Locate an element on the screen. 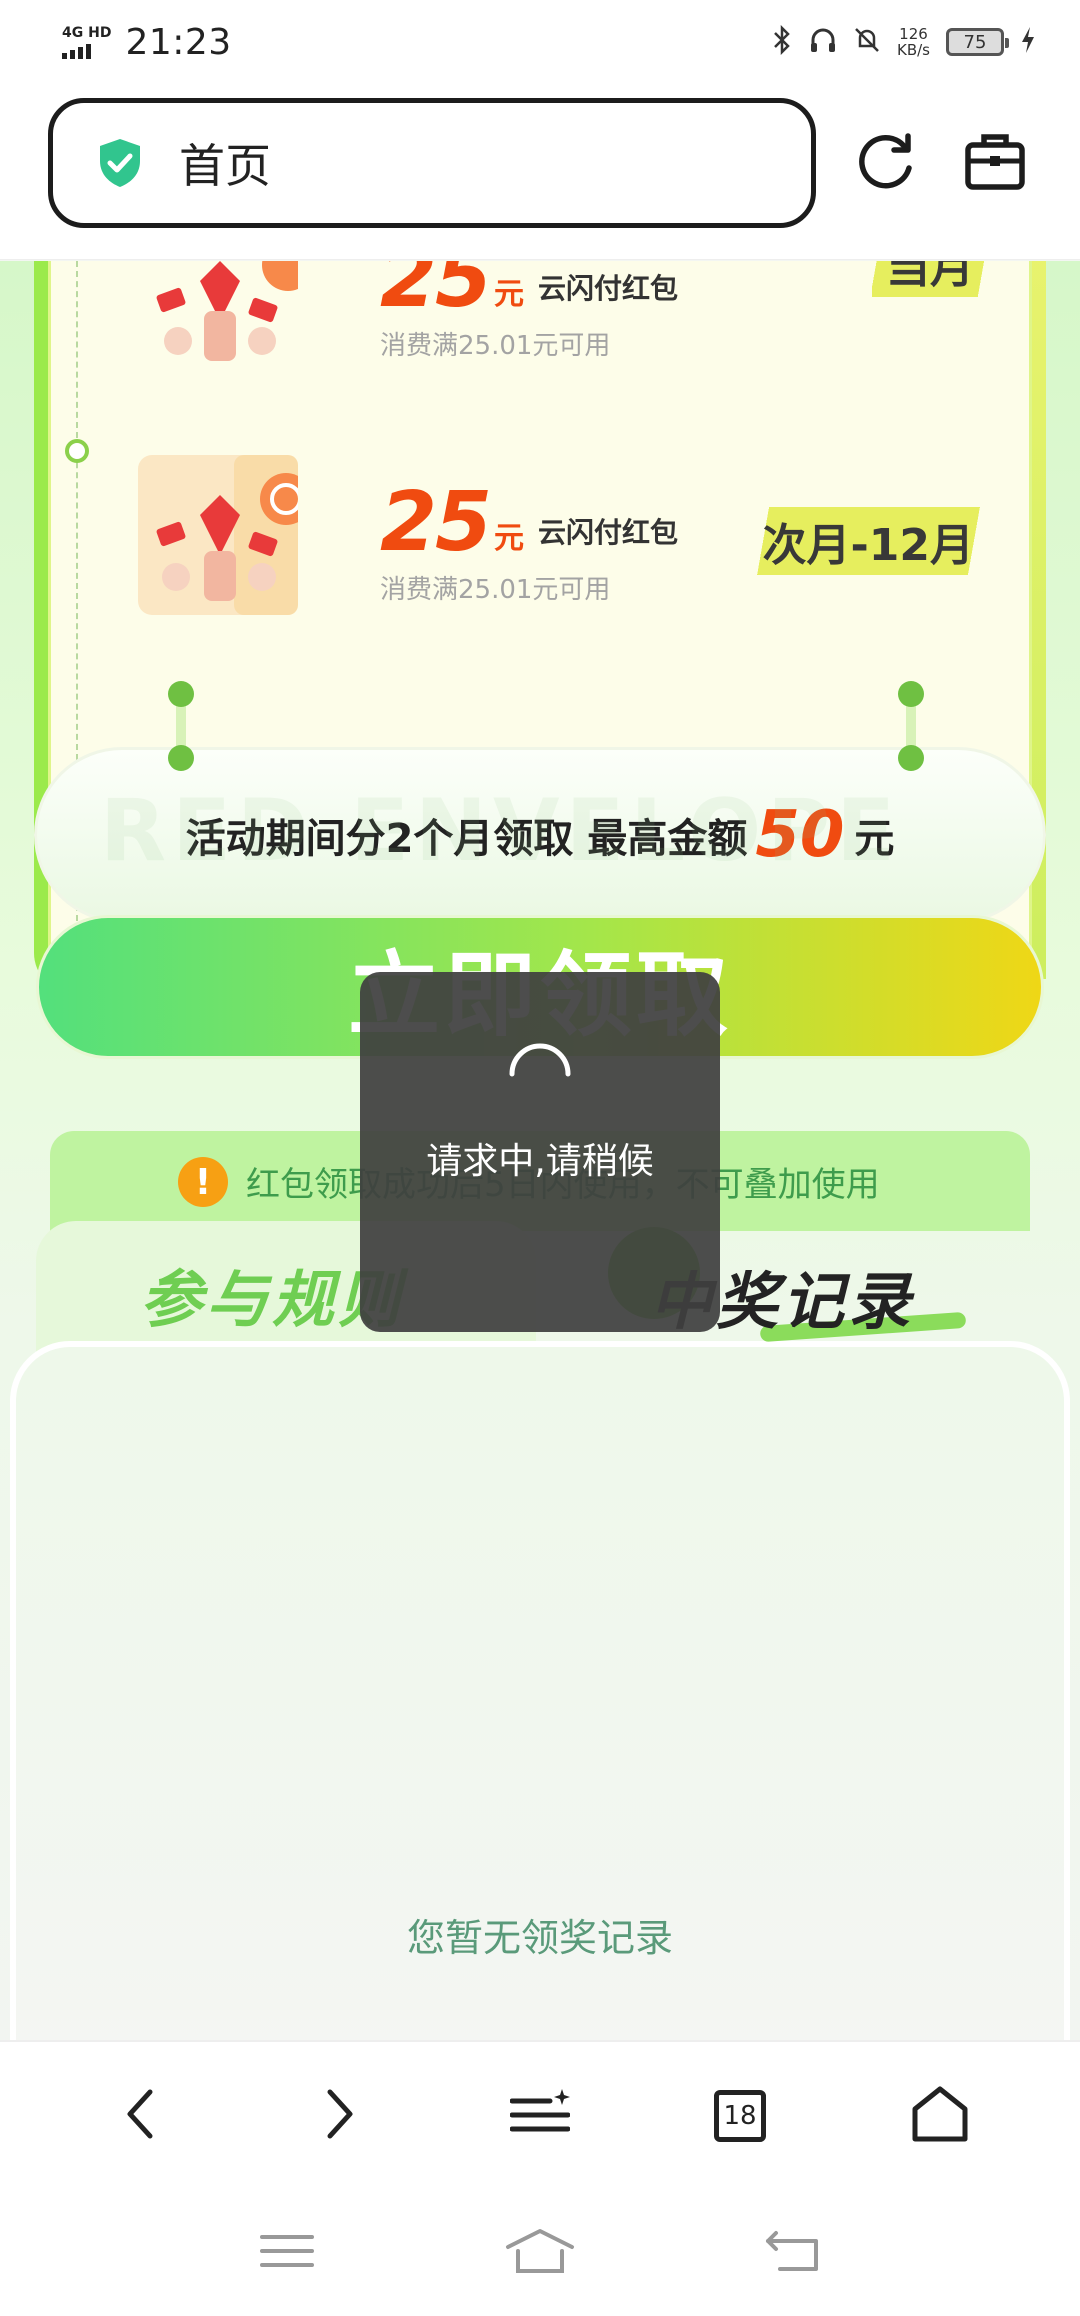  toolbox-icon is located at coordinates (995, 163).